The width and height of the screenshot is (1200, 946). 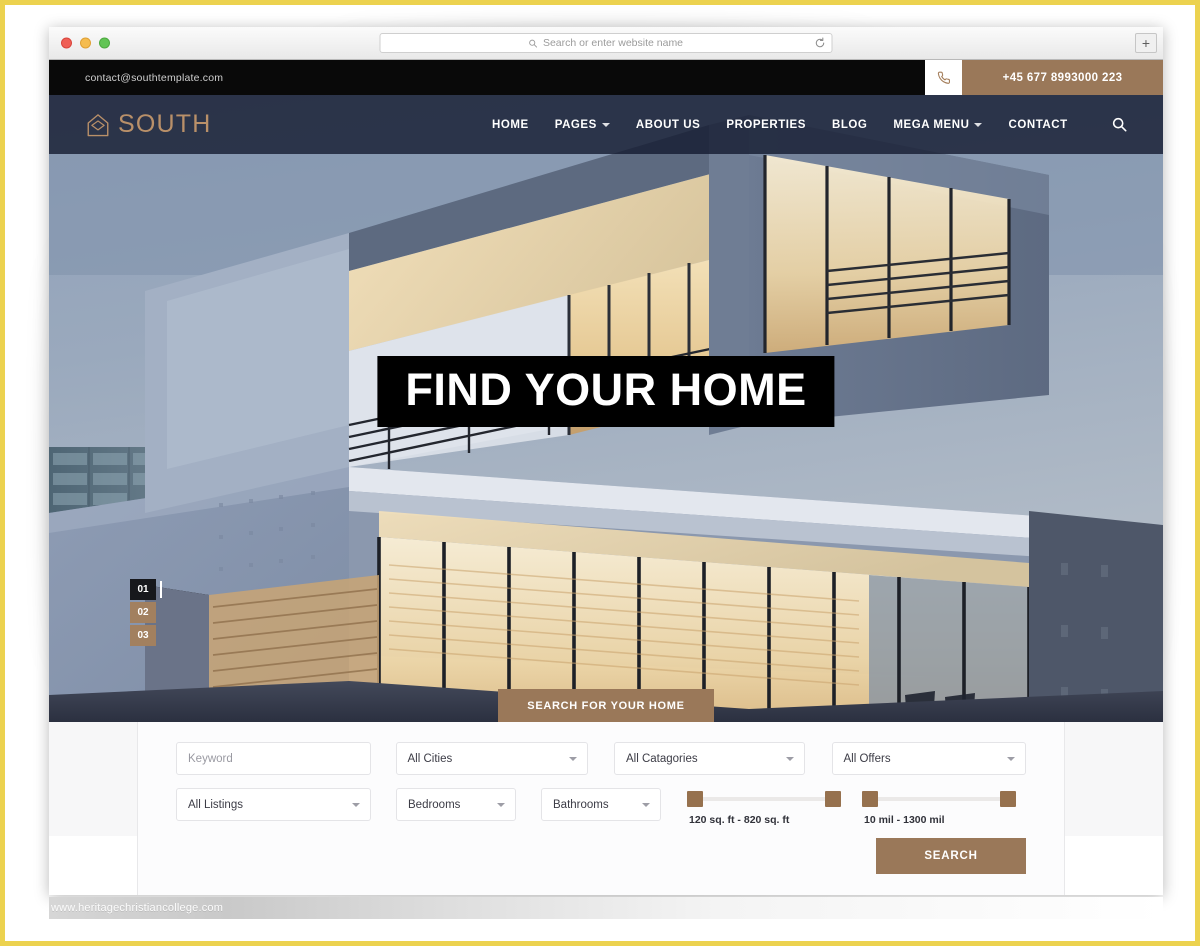 I want to click on contact-email: contact@southtemplate.com, so click(x=154, y=78).